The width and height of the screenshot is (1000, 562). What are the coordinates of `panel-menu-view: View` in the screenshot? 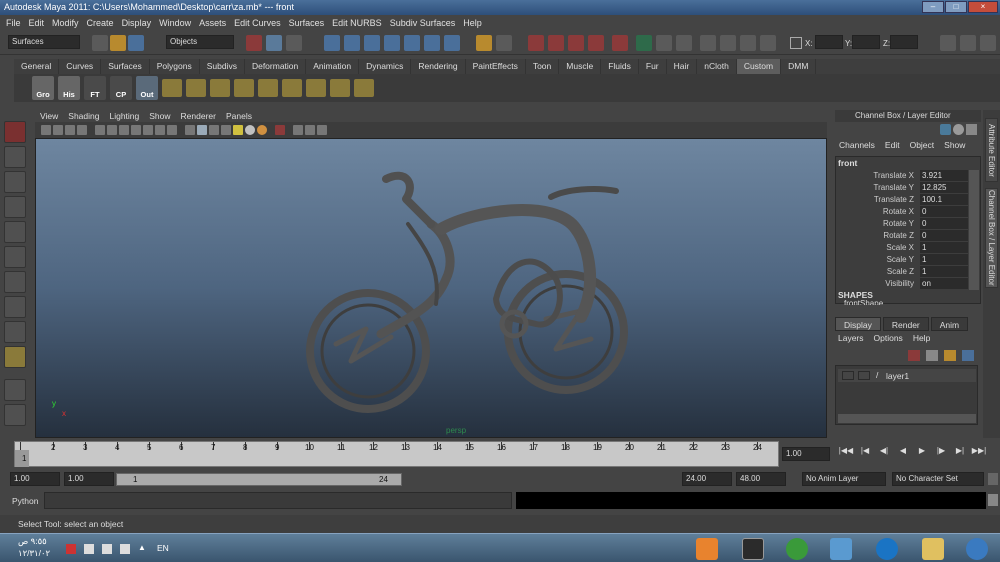 It's located at (49, 116).